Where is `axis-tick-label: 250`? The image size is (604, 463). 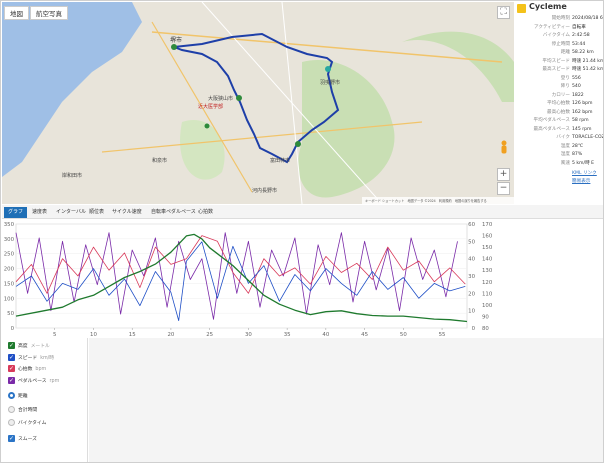 axis-tick-label: 250 is located at coordinates (9, 255).